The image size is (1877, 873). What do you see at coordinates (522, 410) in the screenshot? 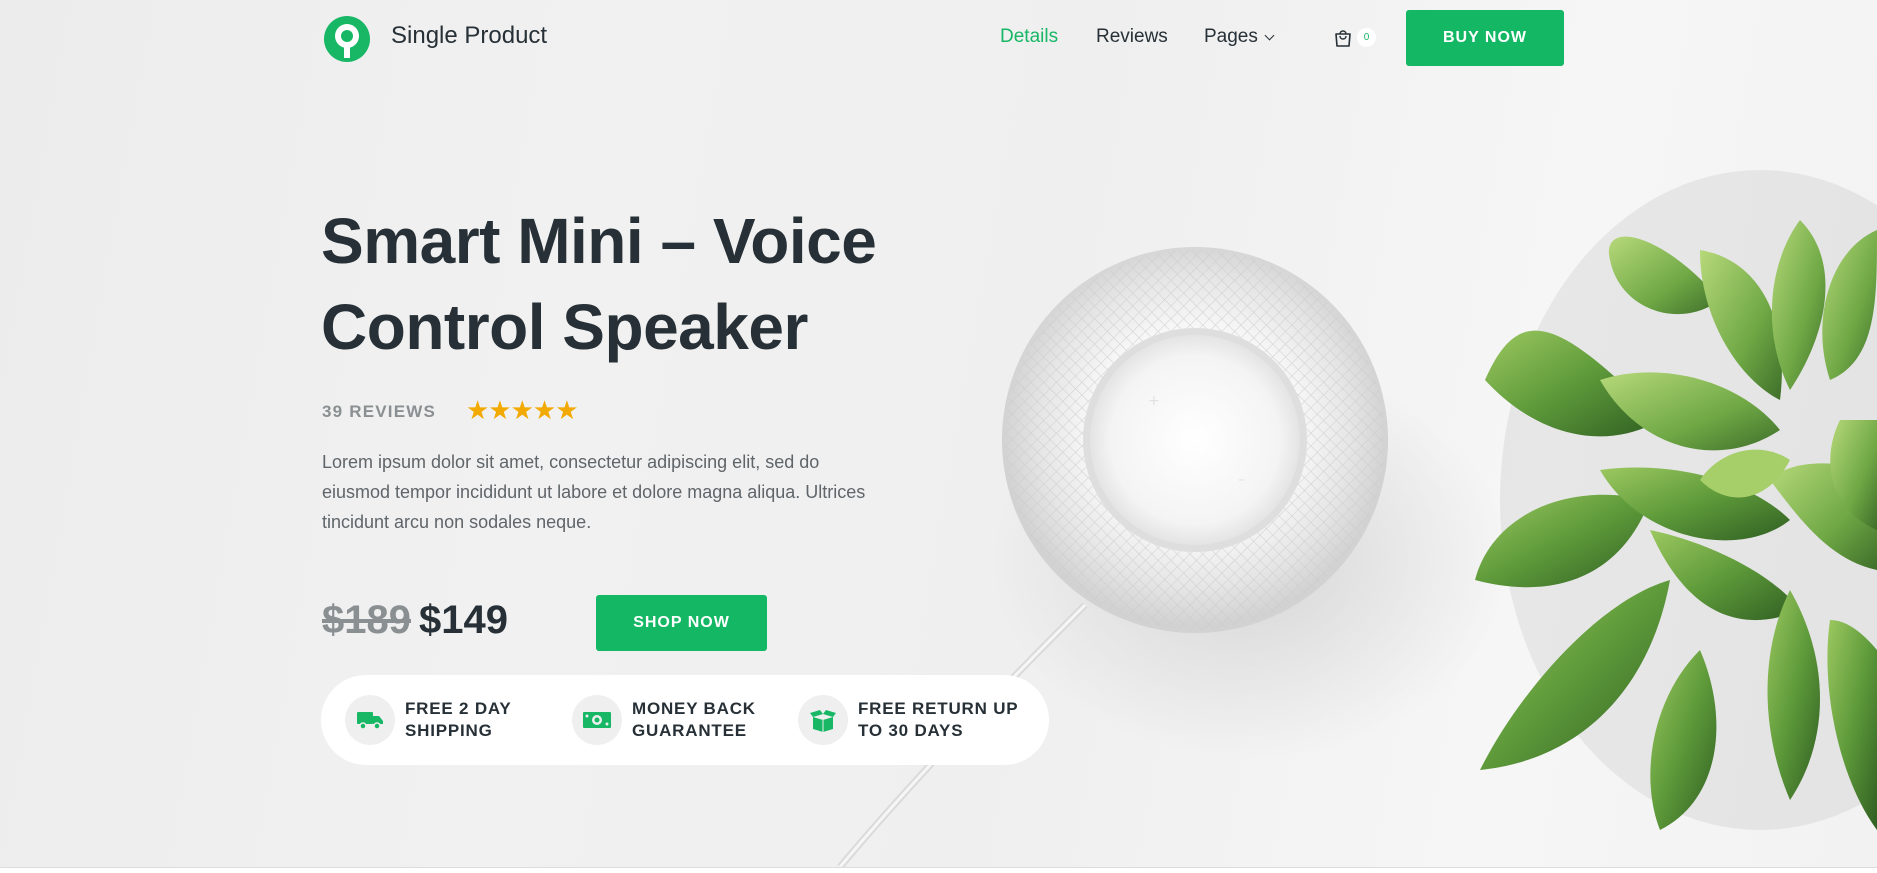
I see `star-rating: ★★★★★` at bounding box center [522, 410].